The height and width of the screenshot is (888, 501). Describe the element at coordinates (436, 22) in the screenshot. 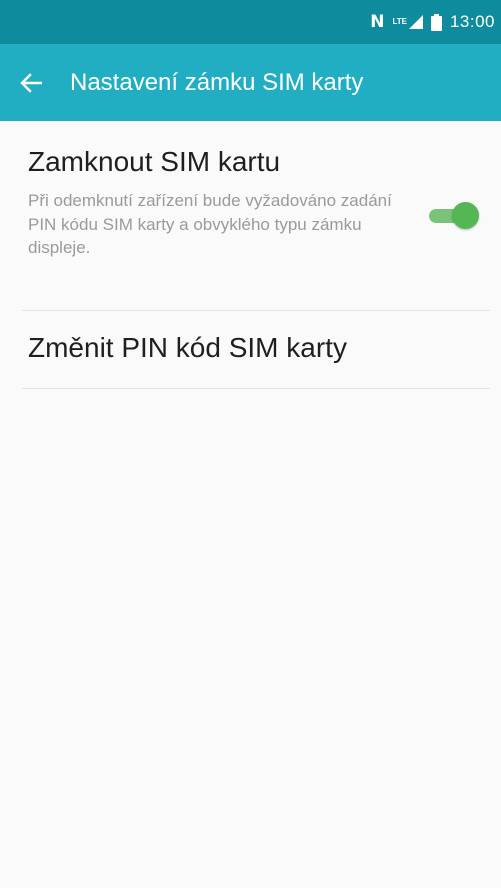

I see `battery-icon` at that location.